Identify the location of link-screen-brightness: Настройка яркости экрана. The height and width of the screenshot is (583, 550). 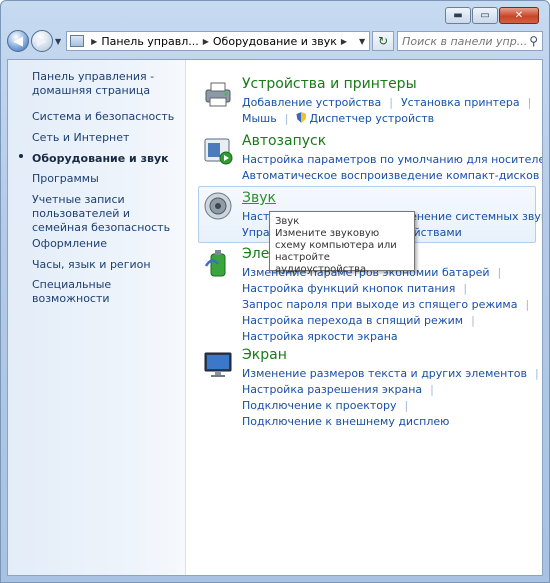
(320, 336).